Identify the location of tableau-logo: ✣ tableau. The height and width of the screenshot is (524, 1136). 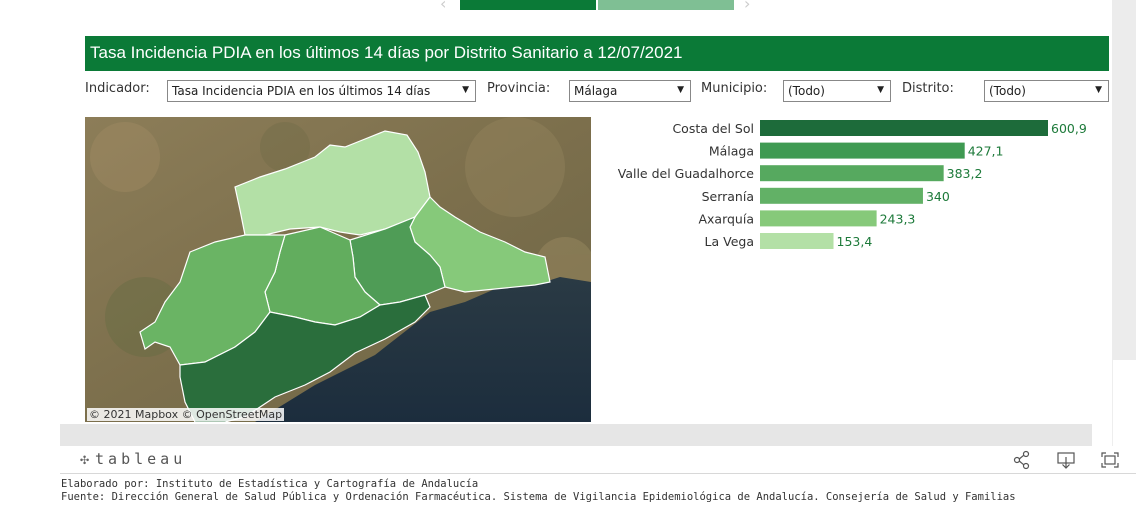
(133, 459).